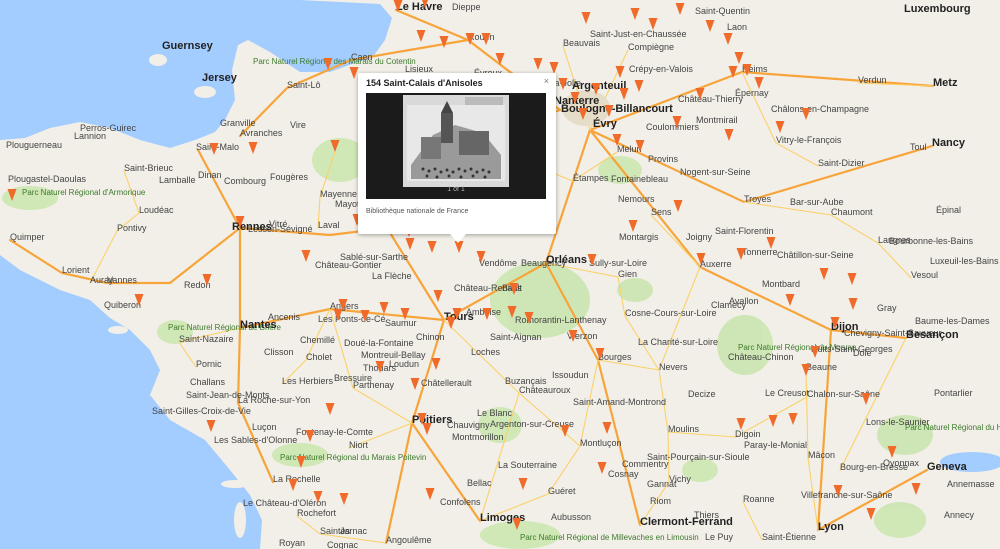 This screenshot has height=549, width=1000. Describe the element at coordinates (417, 211) in the screenshot. I see `image-credit: Bibliothèque nationale de France` at that location.